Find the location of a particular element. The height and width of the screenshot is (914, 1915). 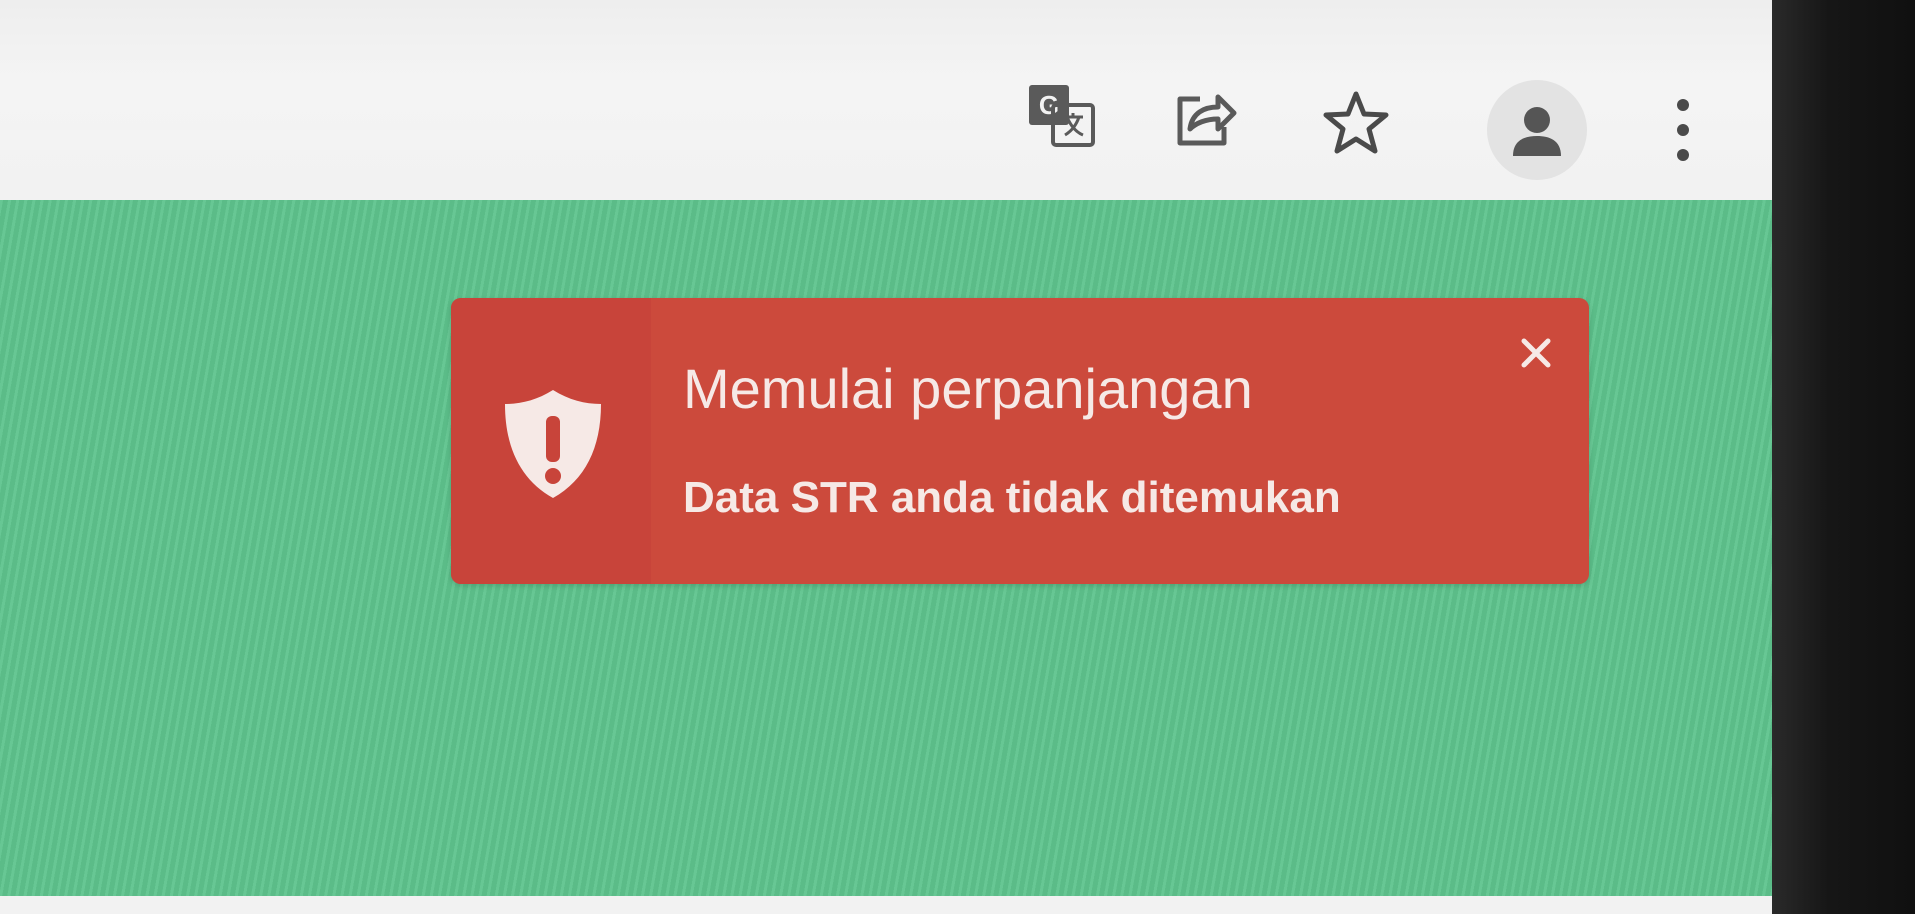

translate-icon: G is located at coordinates (1062, 116).